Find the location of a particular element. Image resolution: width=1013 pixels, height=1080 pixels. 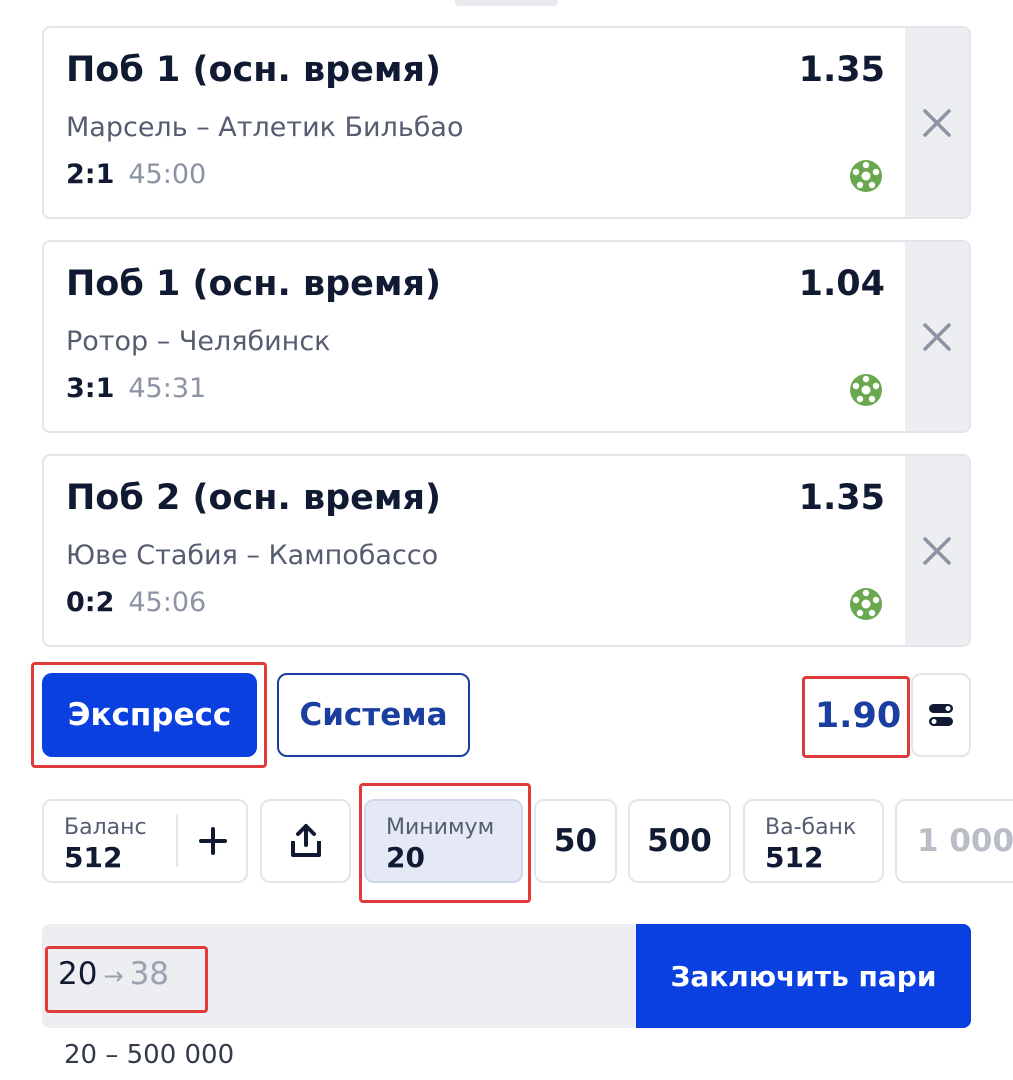

stake-amount: 20 is located at coordinates (78, 974).